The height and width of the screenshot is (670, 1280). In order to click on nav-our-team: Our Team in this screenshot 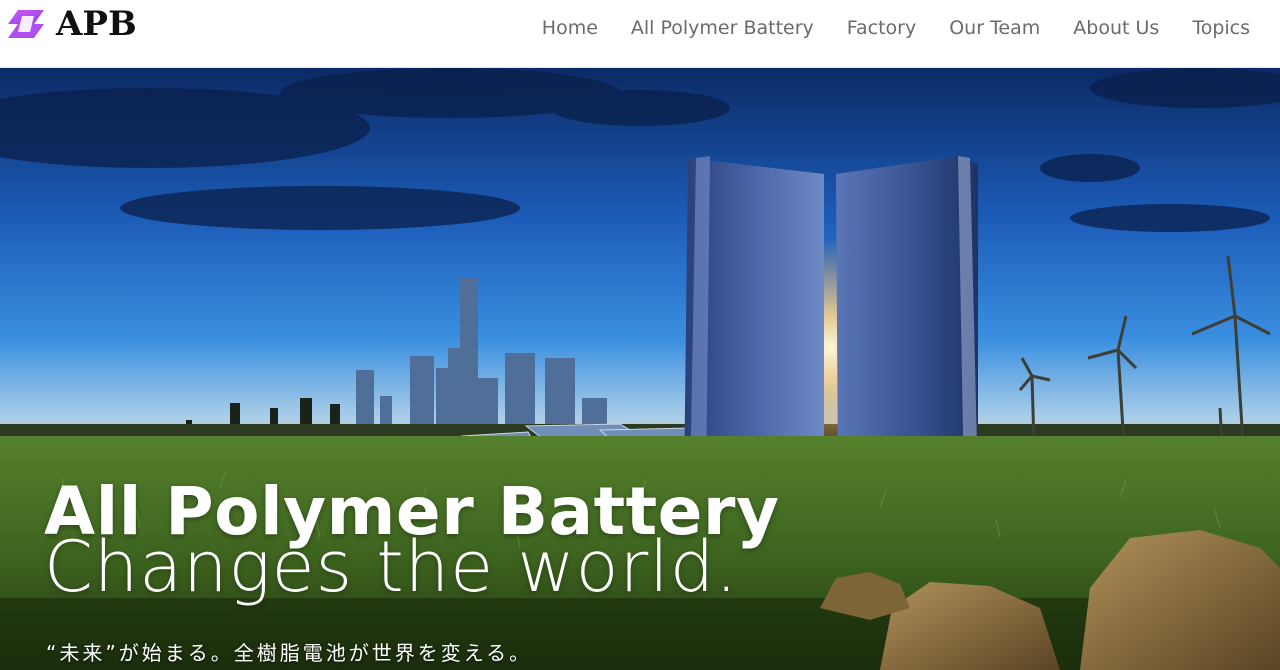, I will do `click(994, 28)`.